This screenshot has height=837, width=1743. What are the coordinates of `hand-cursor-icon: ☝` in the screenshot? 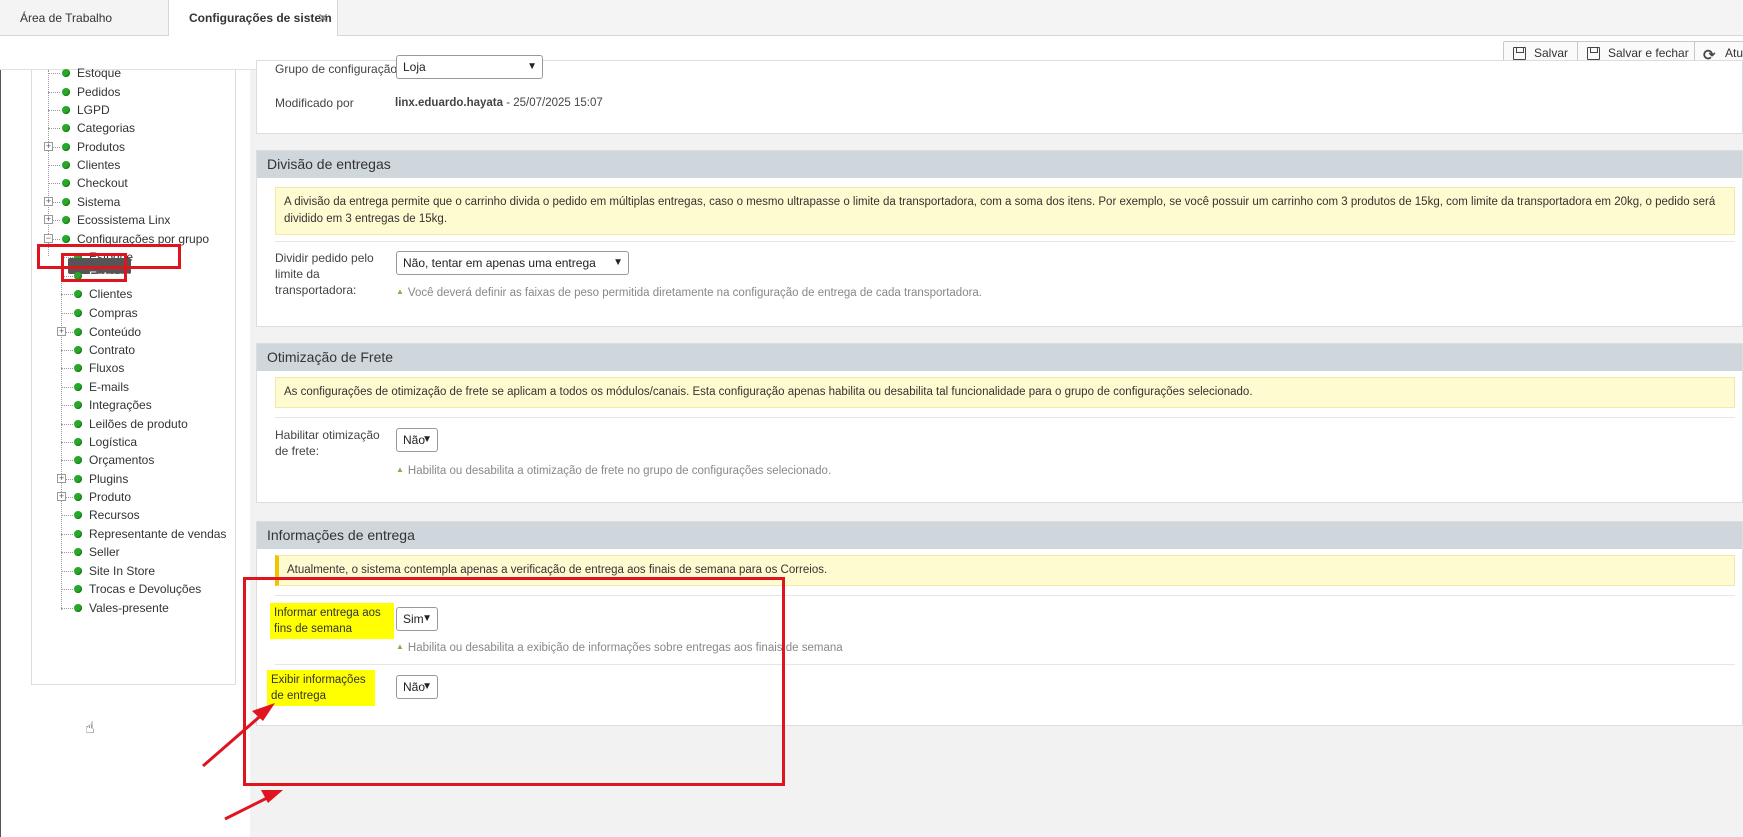 It's located at (90, 728).